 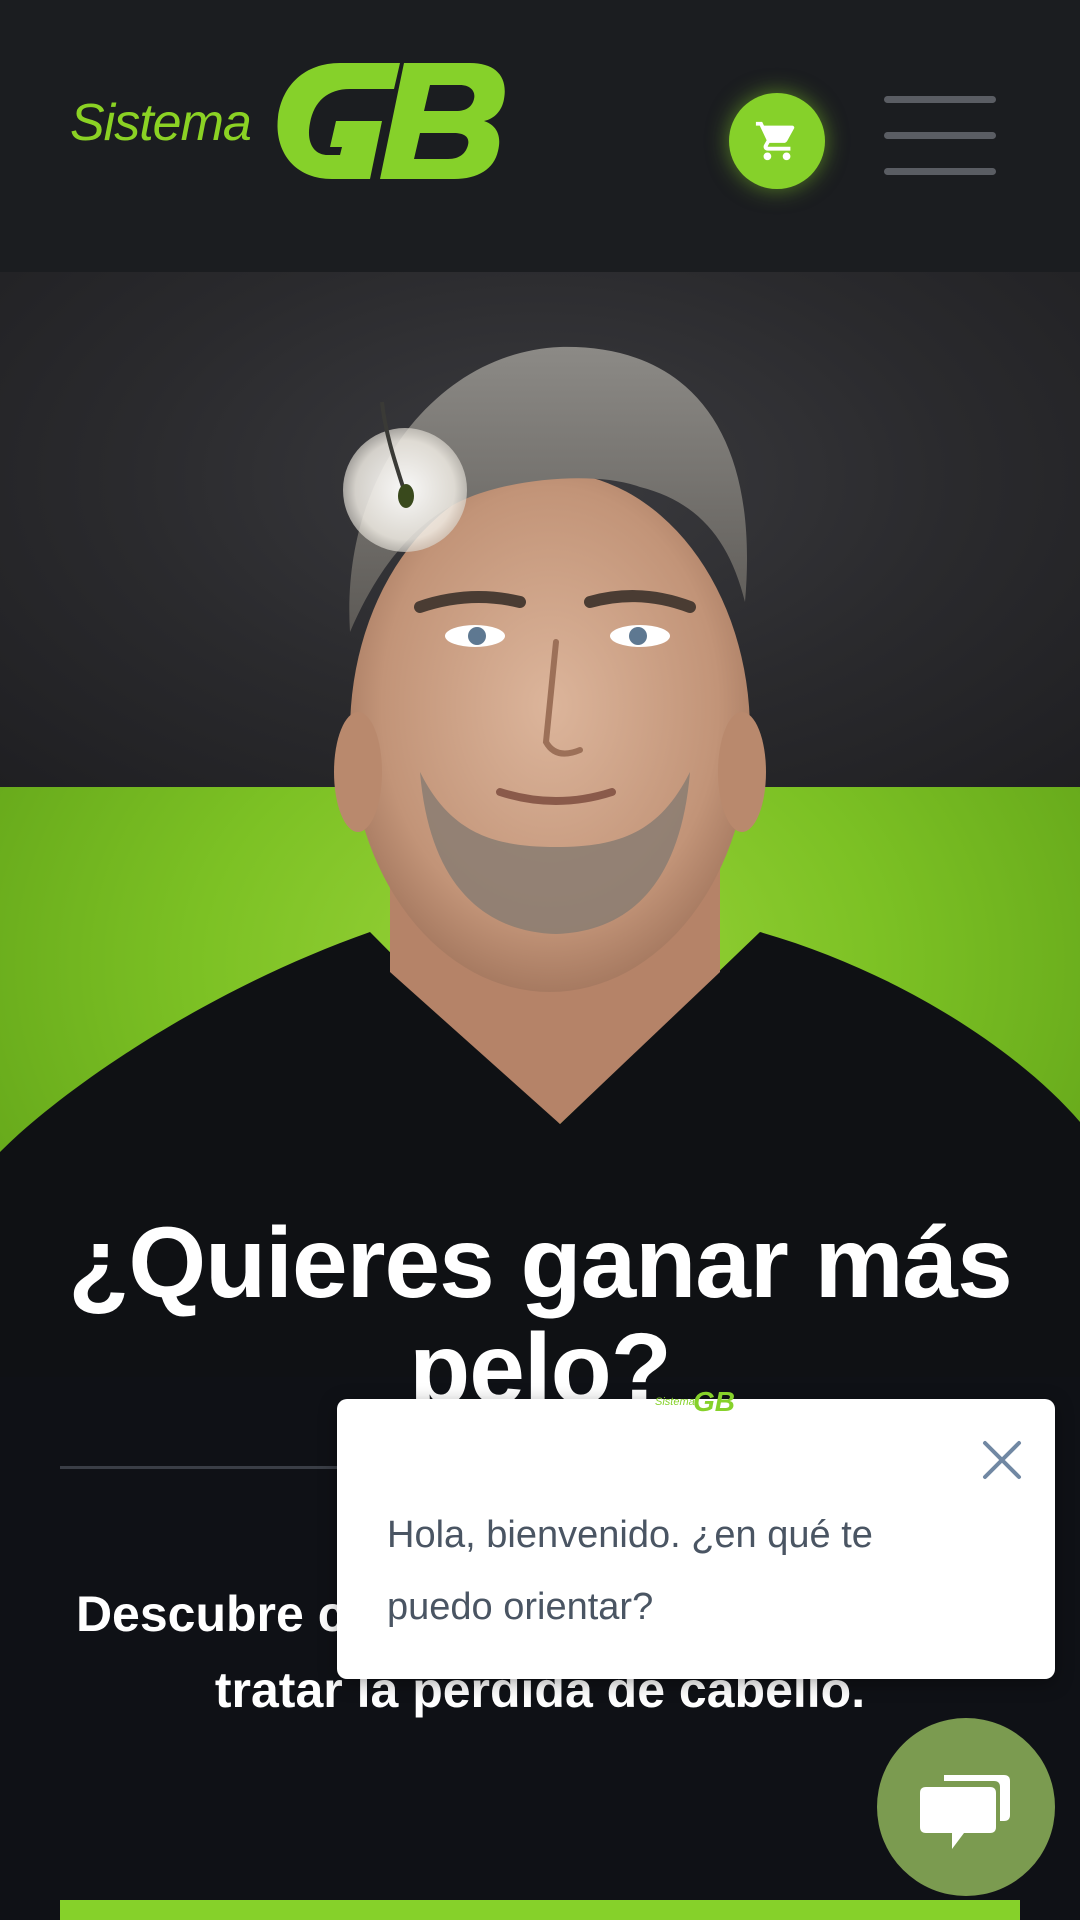 What do you see at coordinates (675, 1402) in the screenshot?
I see `chat-avatar-word: Sistema` at bounding box center [675, 1402].